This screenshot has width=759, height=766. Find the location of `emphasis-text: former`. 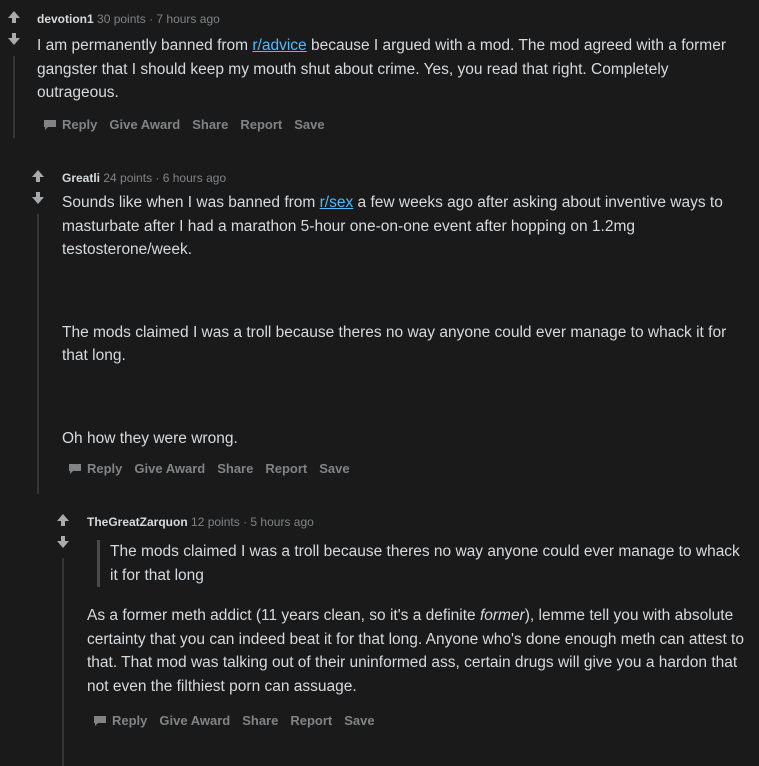

emphasis-text: former is located at coordinates (502, 615).